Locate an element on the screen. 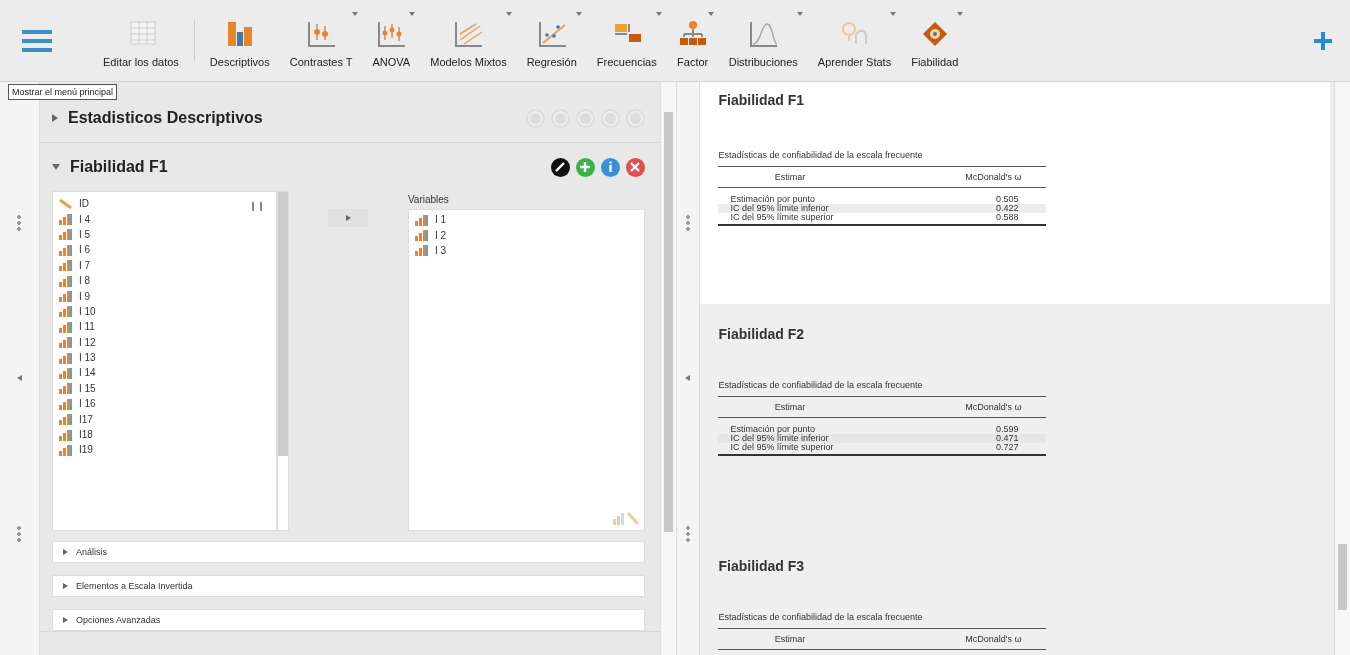 This screenshot has height=655, width=1350. close-icon is located at coordinates (635, 167).